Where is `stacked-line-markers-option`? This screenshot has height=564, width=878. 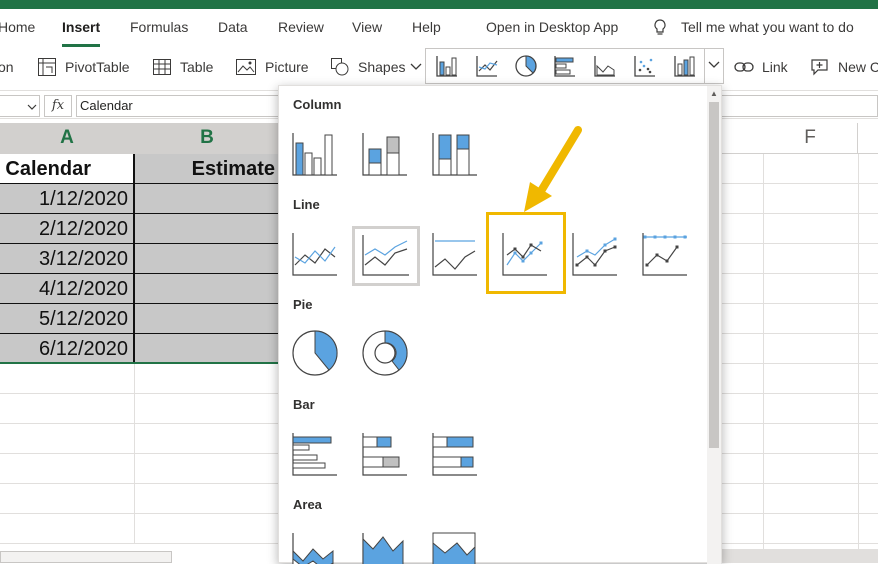 stacked-line-markers-option is located at coordinates (601, 256).